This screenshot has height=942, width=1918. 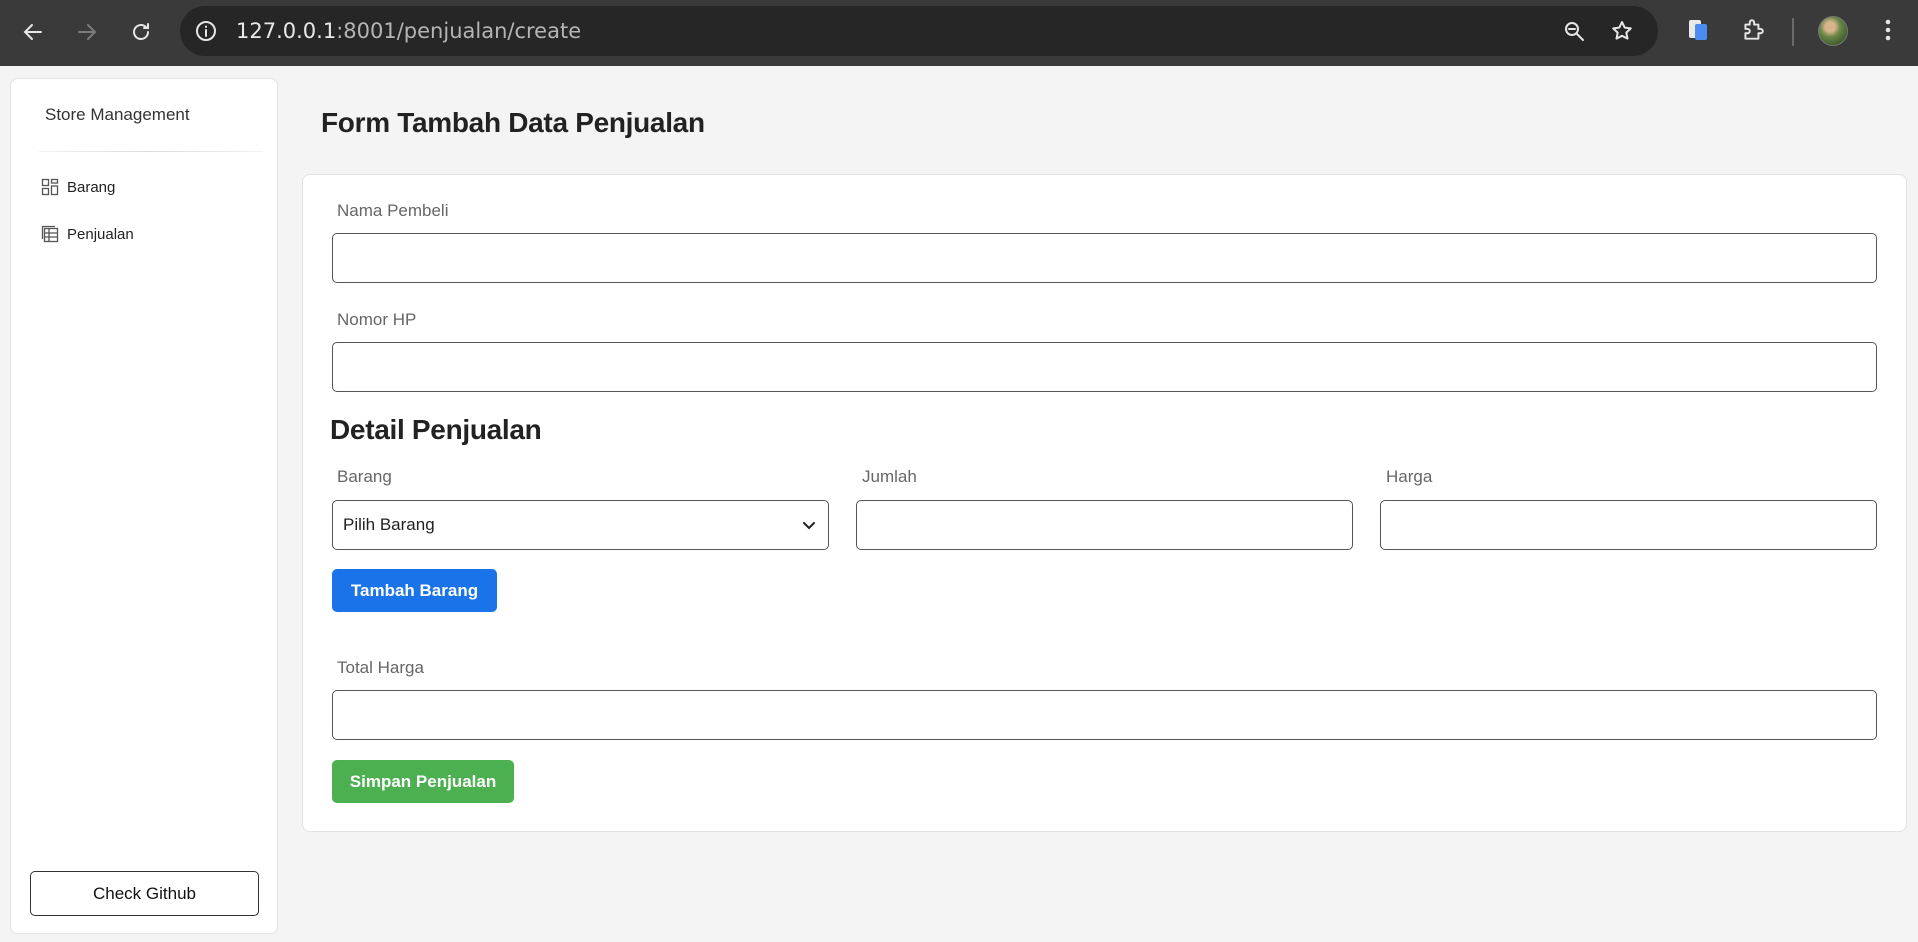 I want to click on nomor-hp-input, so click(x=1104, y=367).